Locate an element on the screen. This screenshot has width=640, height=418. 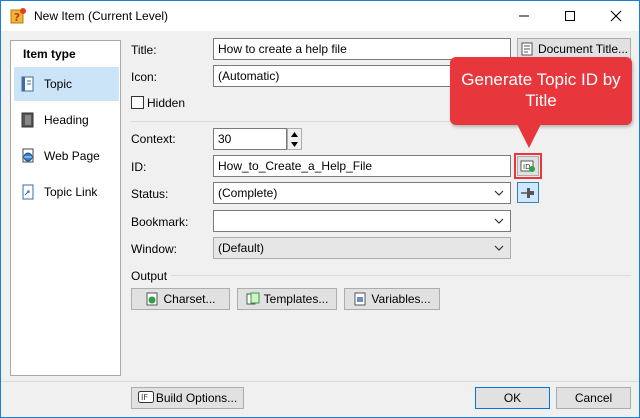
window-select: (Default) is located at coordinates (362, 248).